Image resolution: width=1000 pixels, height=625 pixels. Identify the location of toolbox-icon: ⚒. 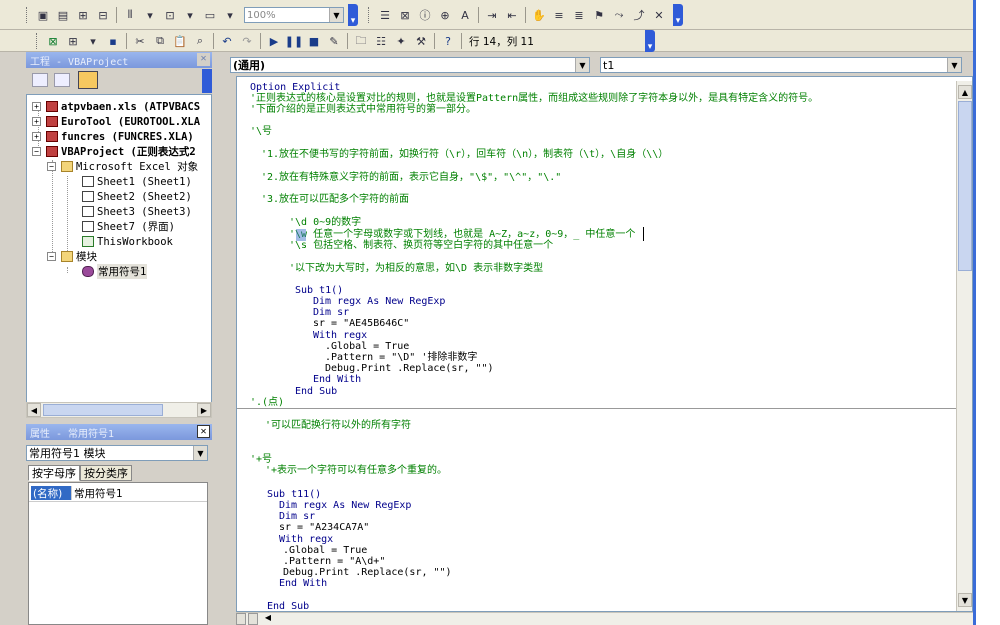
(421, 41).